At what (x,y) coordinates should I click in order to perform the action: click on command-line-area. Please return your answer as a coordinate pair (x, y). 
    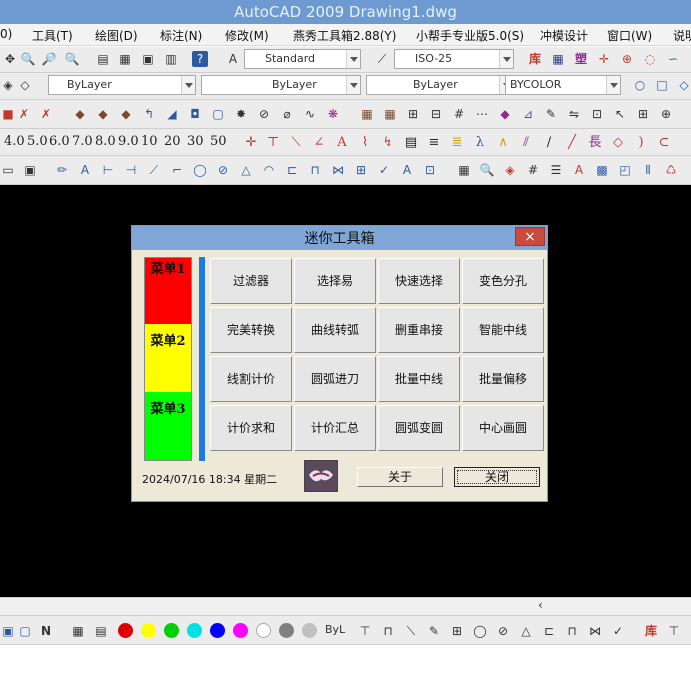
    Looking at the image, I should click on (345, 668).